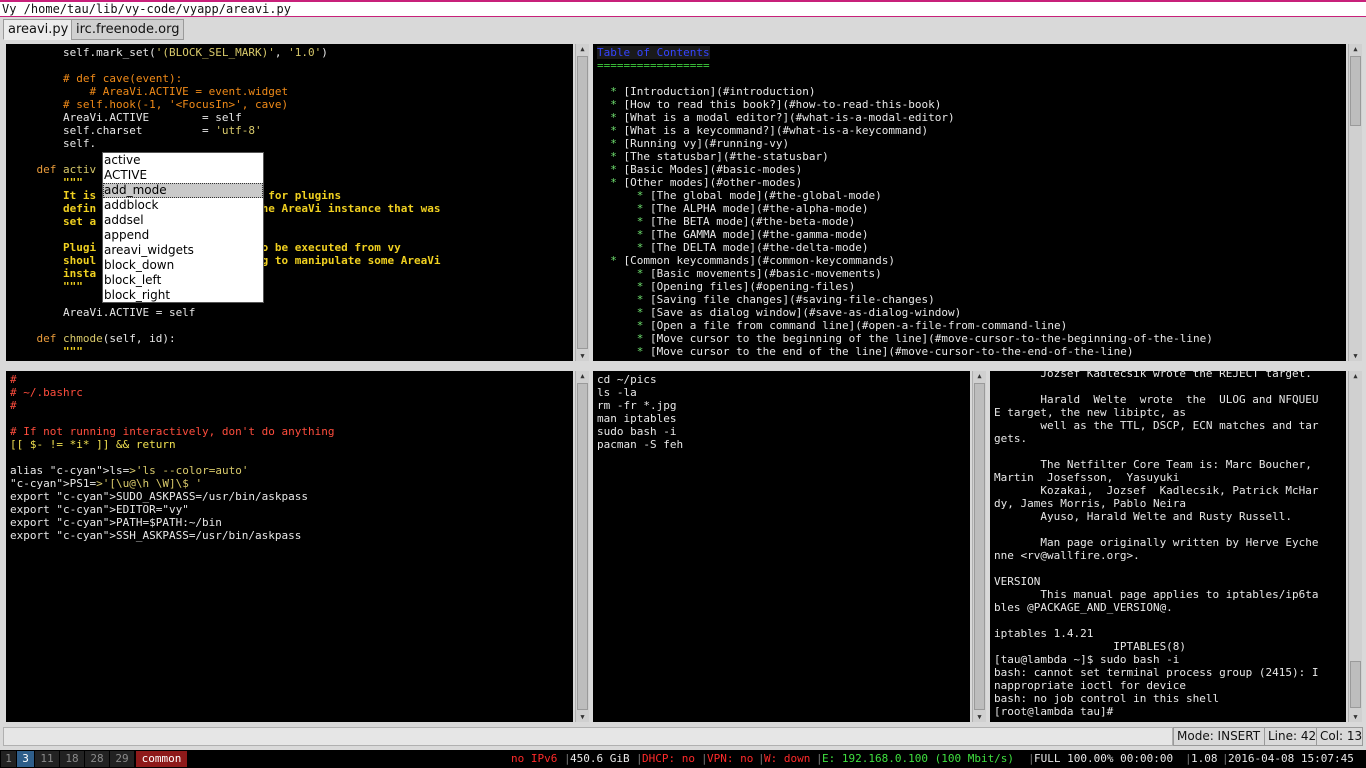 This screenshot has width=1366, height=768. Describe the element at coordinates (752, 247) in the screenshot. I see `code-line: * [The DELTA mode](#the-delta-mode)` at that location.